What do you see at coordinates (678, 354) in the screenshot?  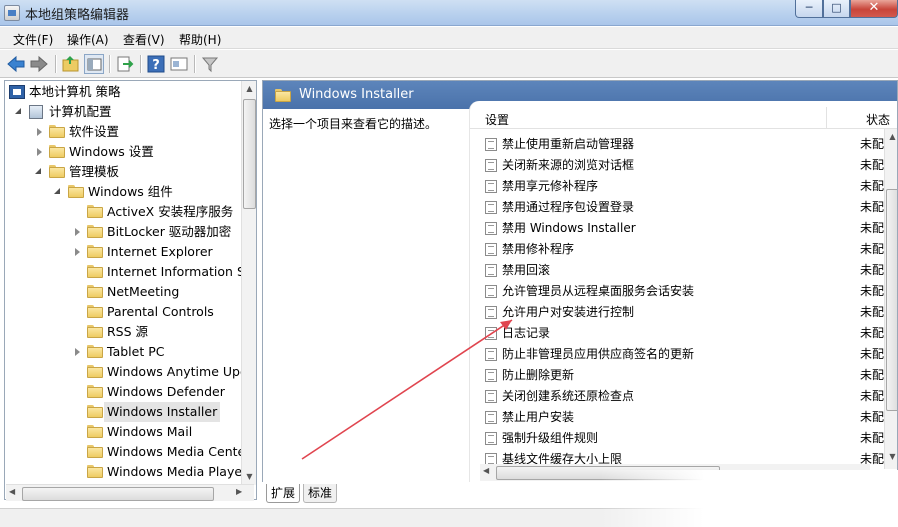 I see `table-row: 防止非管理员应用供应商签名的更新 未配置` at bounding box center [678, 354].